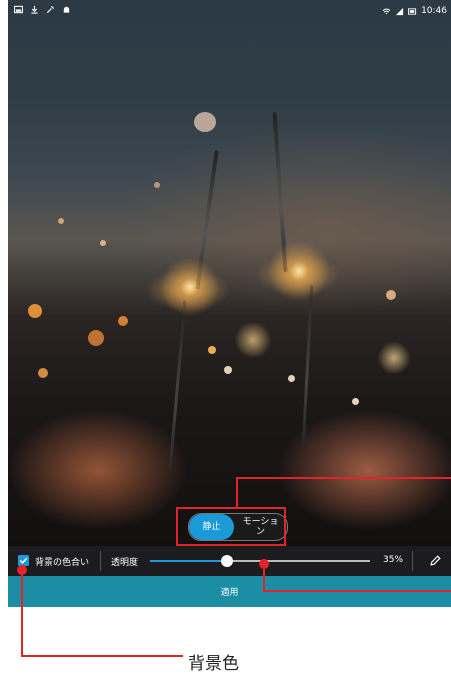 This screenshot has width=451, height=674. What do you see at coordinates (231, 526) in the screenshot?
I see `toggle-highlight-box` at bounding box center [231, 526].